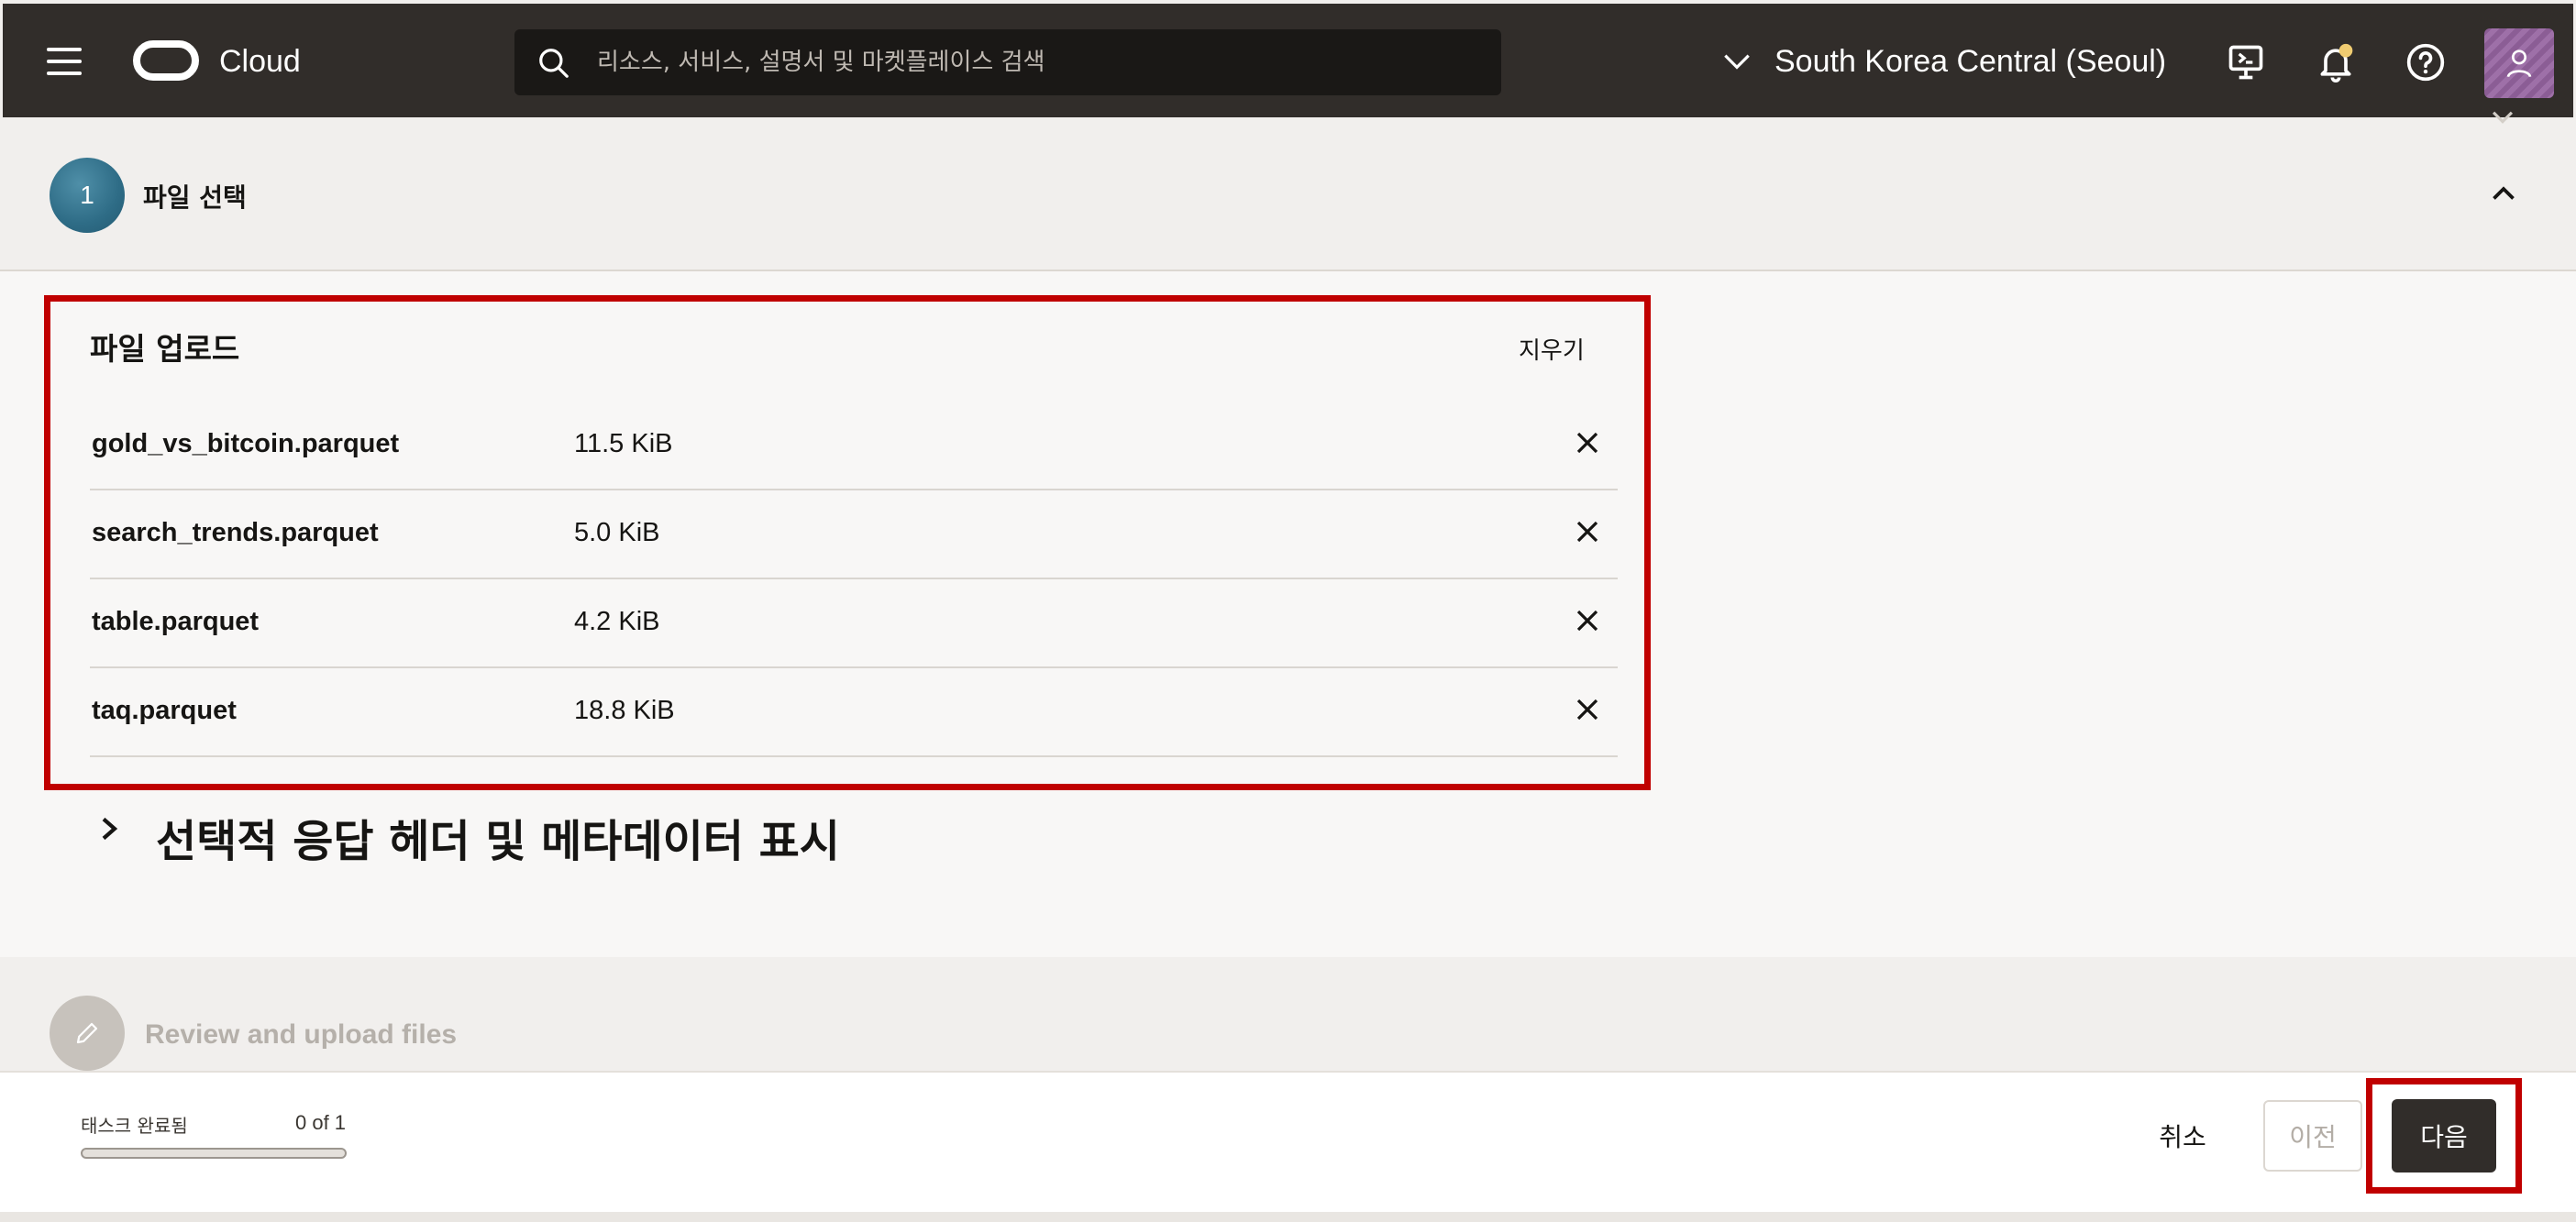  What do you see at coordinates (1288, 194) in the screenshot?
I see `step-1-header: 1 파일 선택` at bounding box center [1288, 194].